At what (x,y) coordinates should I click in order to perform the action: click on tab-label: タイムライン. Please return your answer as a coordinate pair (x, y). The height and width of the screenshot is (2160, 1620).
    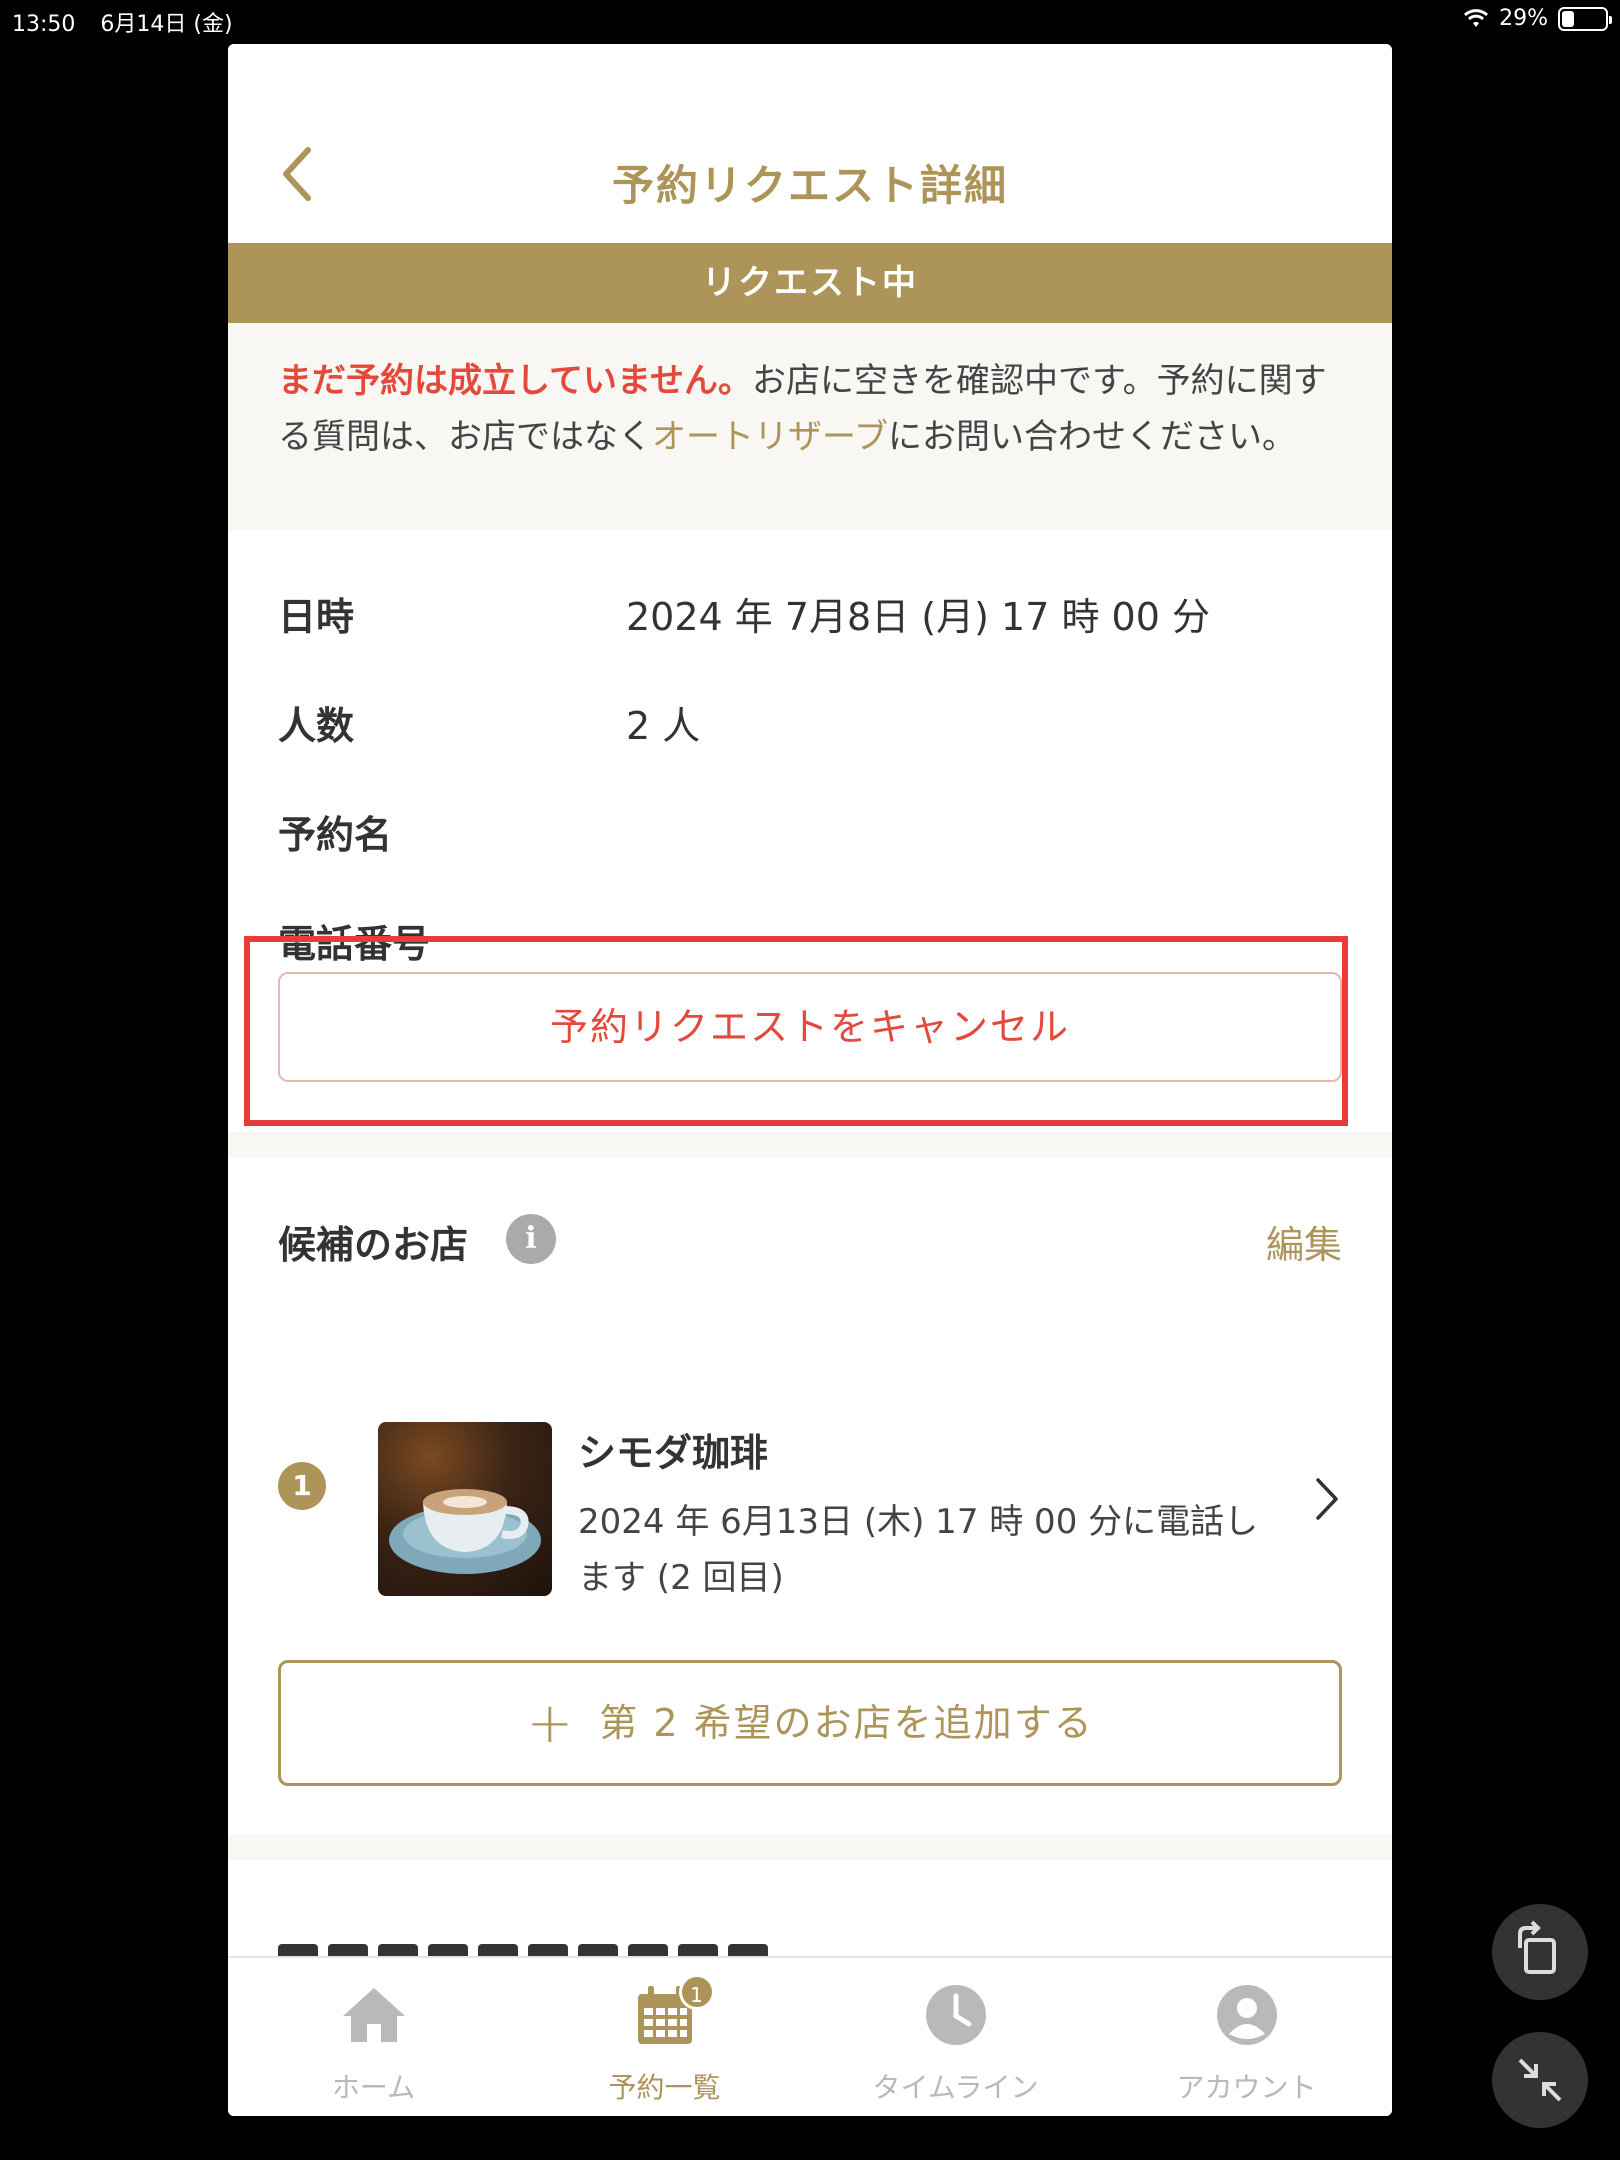
    Looking at the image, I should click on (955, 2087).